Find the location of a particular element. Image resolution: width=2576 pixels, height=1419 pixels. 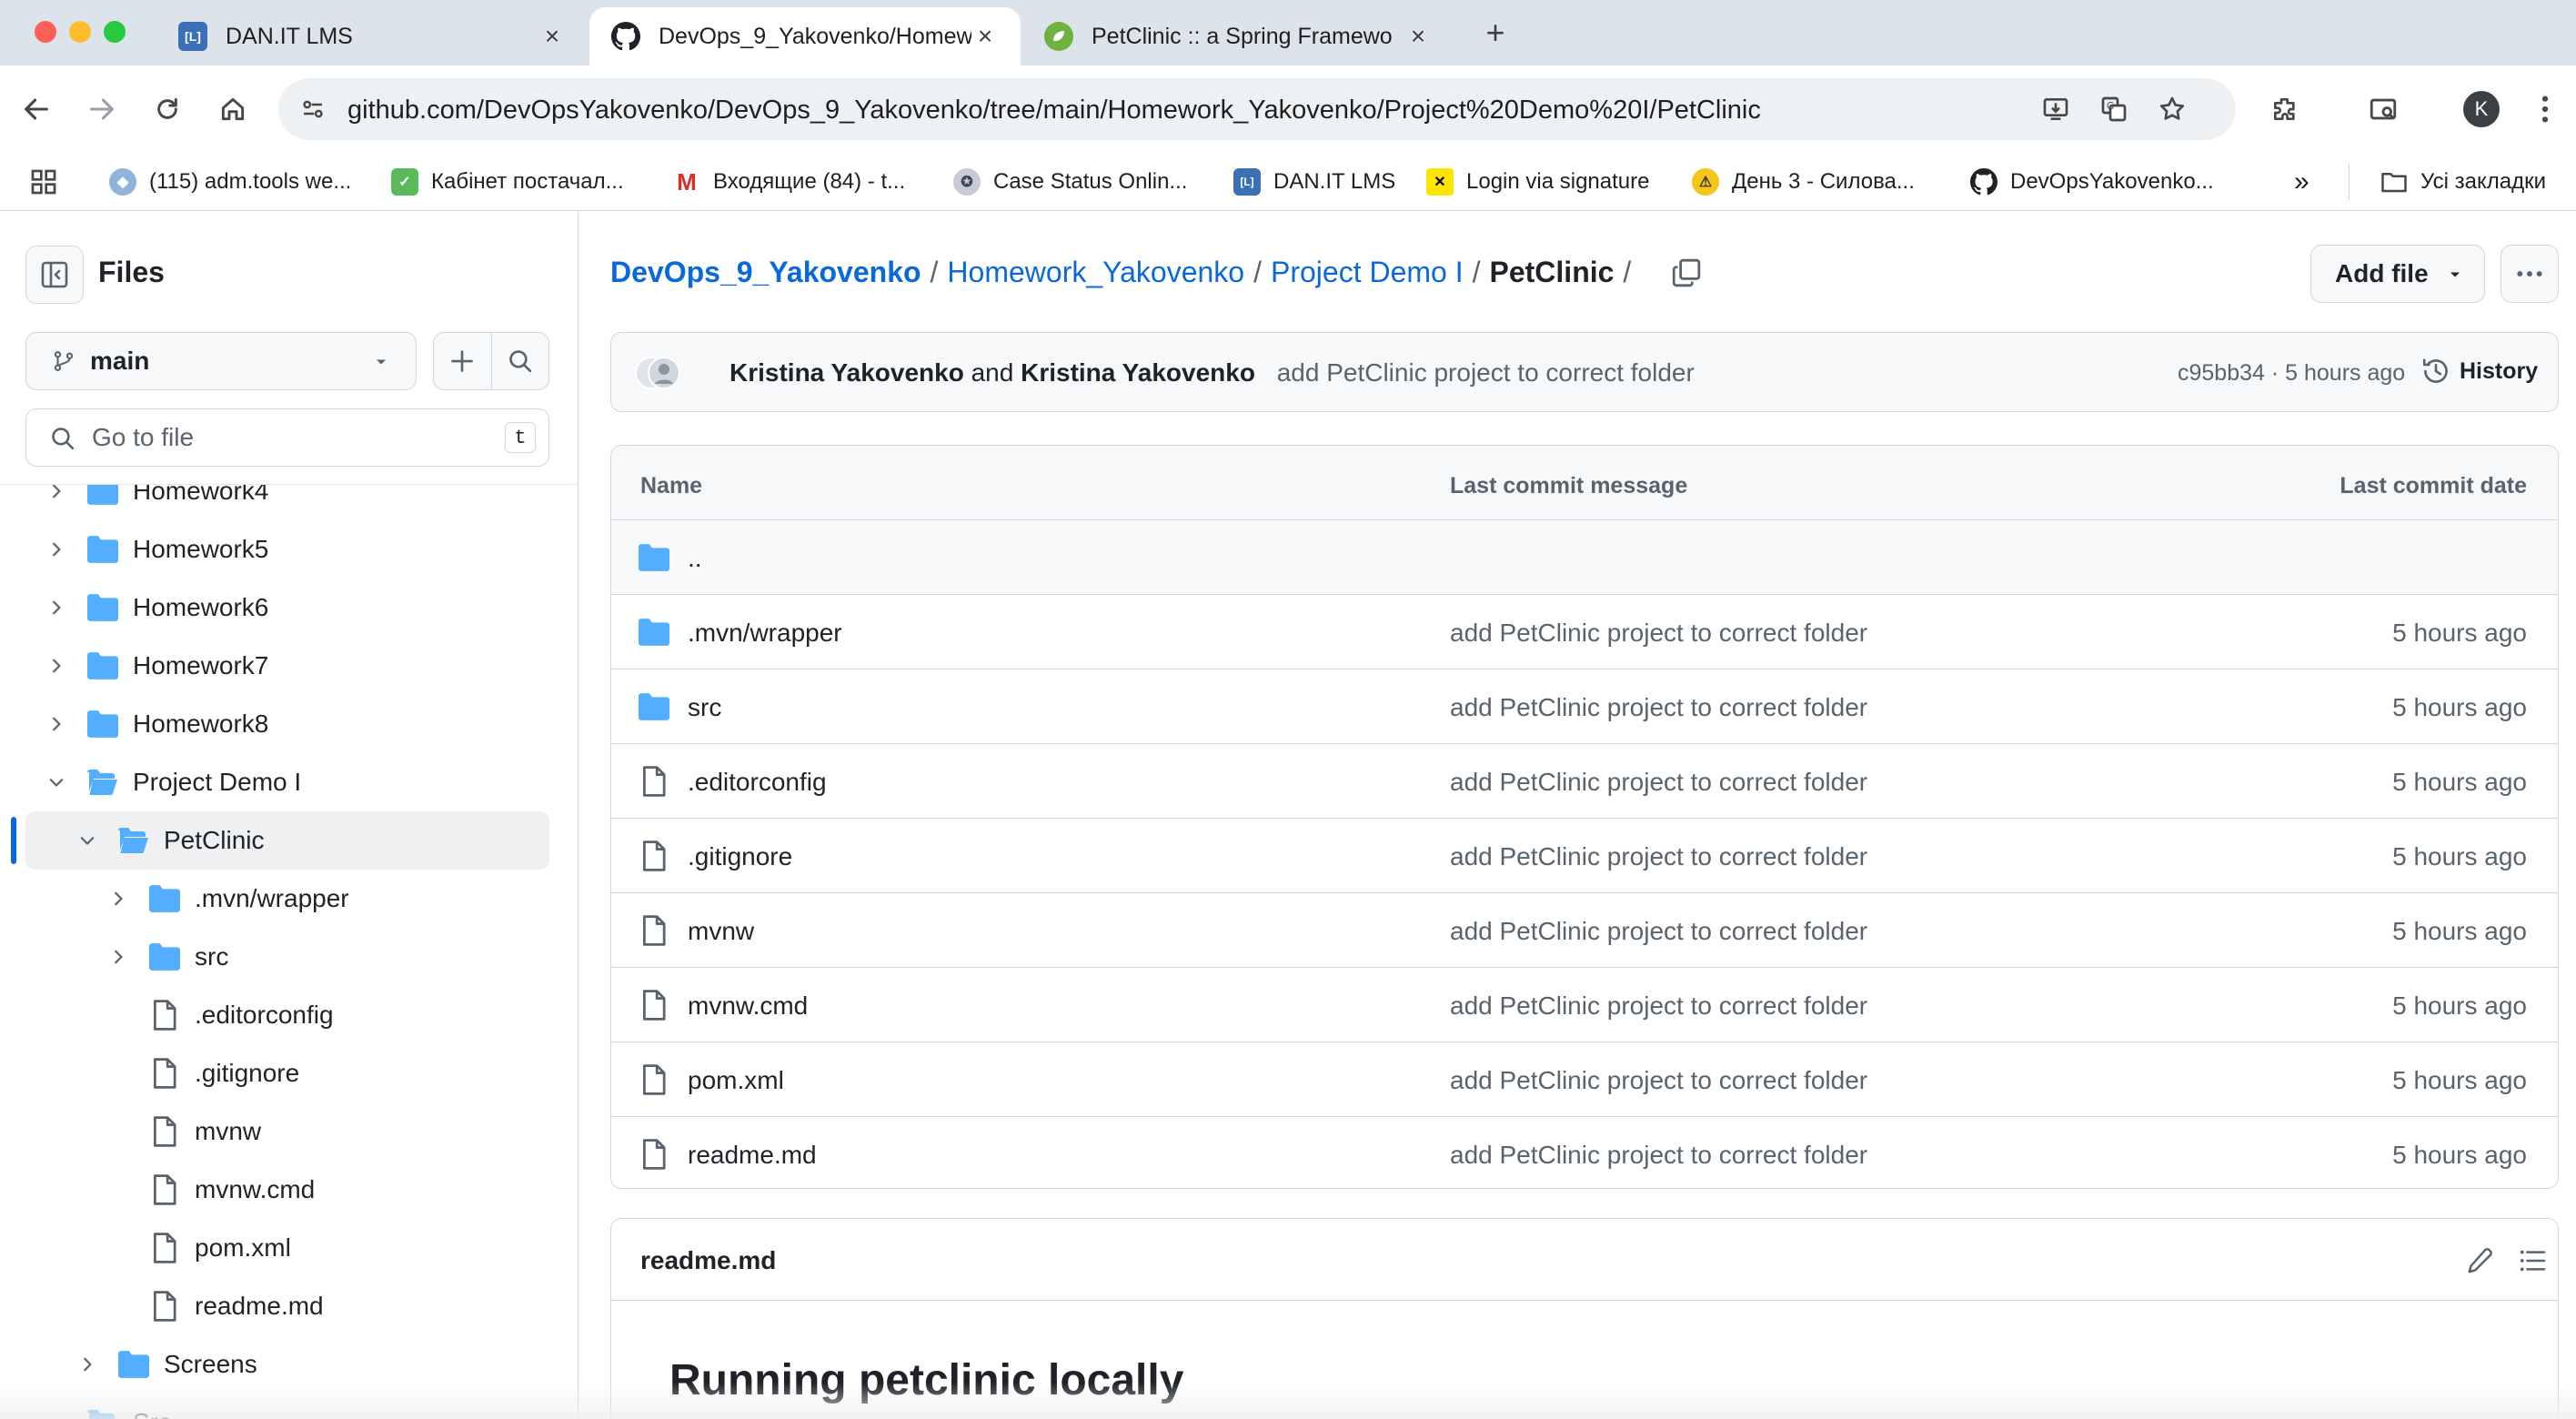

breadcrumb-homework-link: Homework_Yakovenko is located at coordinates (1095, 272).